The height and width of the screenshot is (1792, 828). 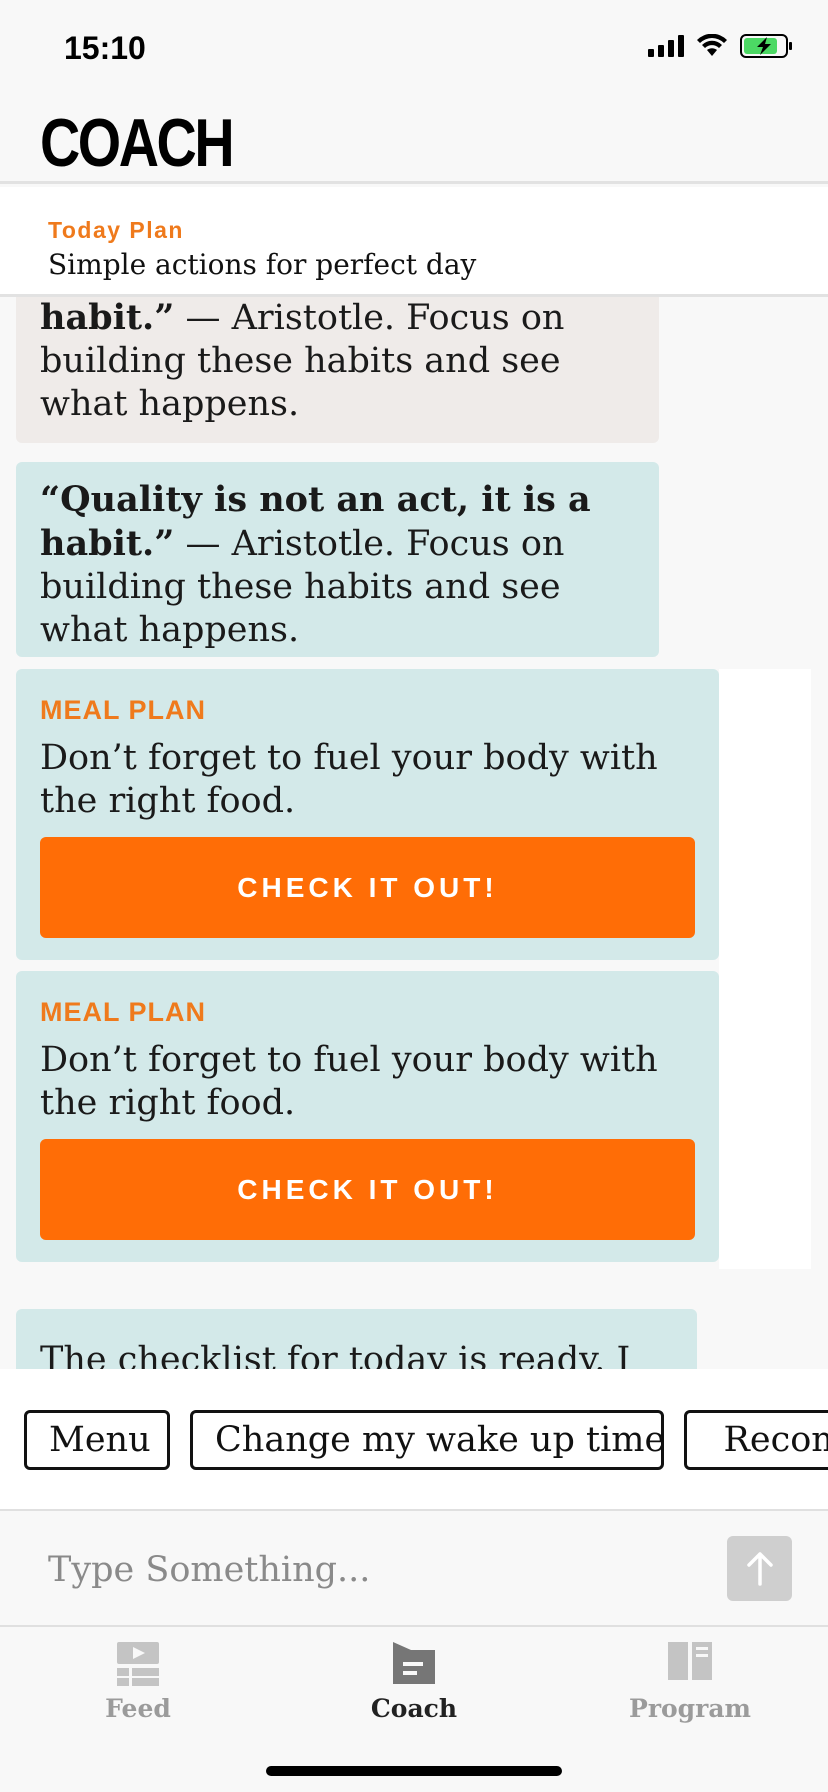 I want to click on today-plan-label: Today Plan, so click(x=116, y=230).